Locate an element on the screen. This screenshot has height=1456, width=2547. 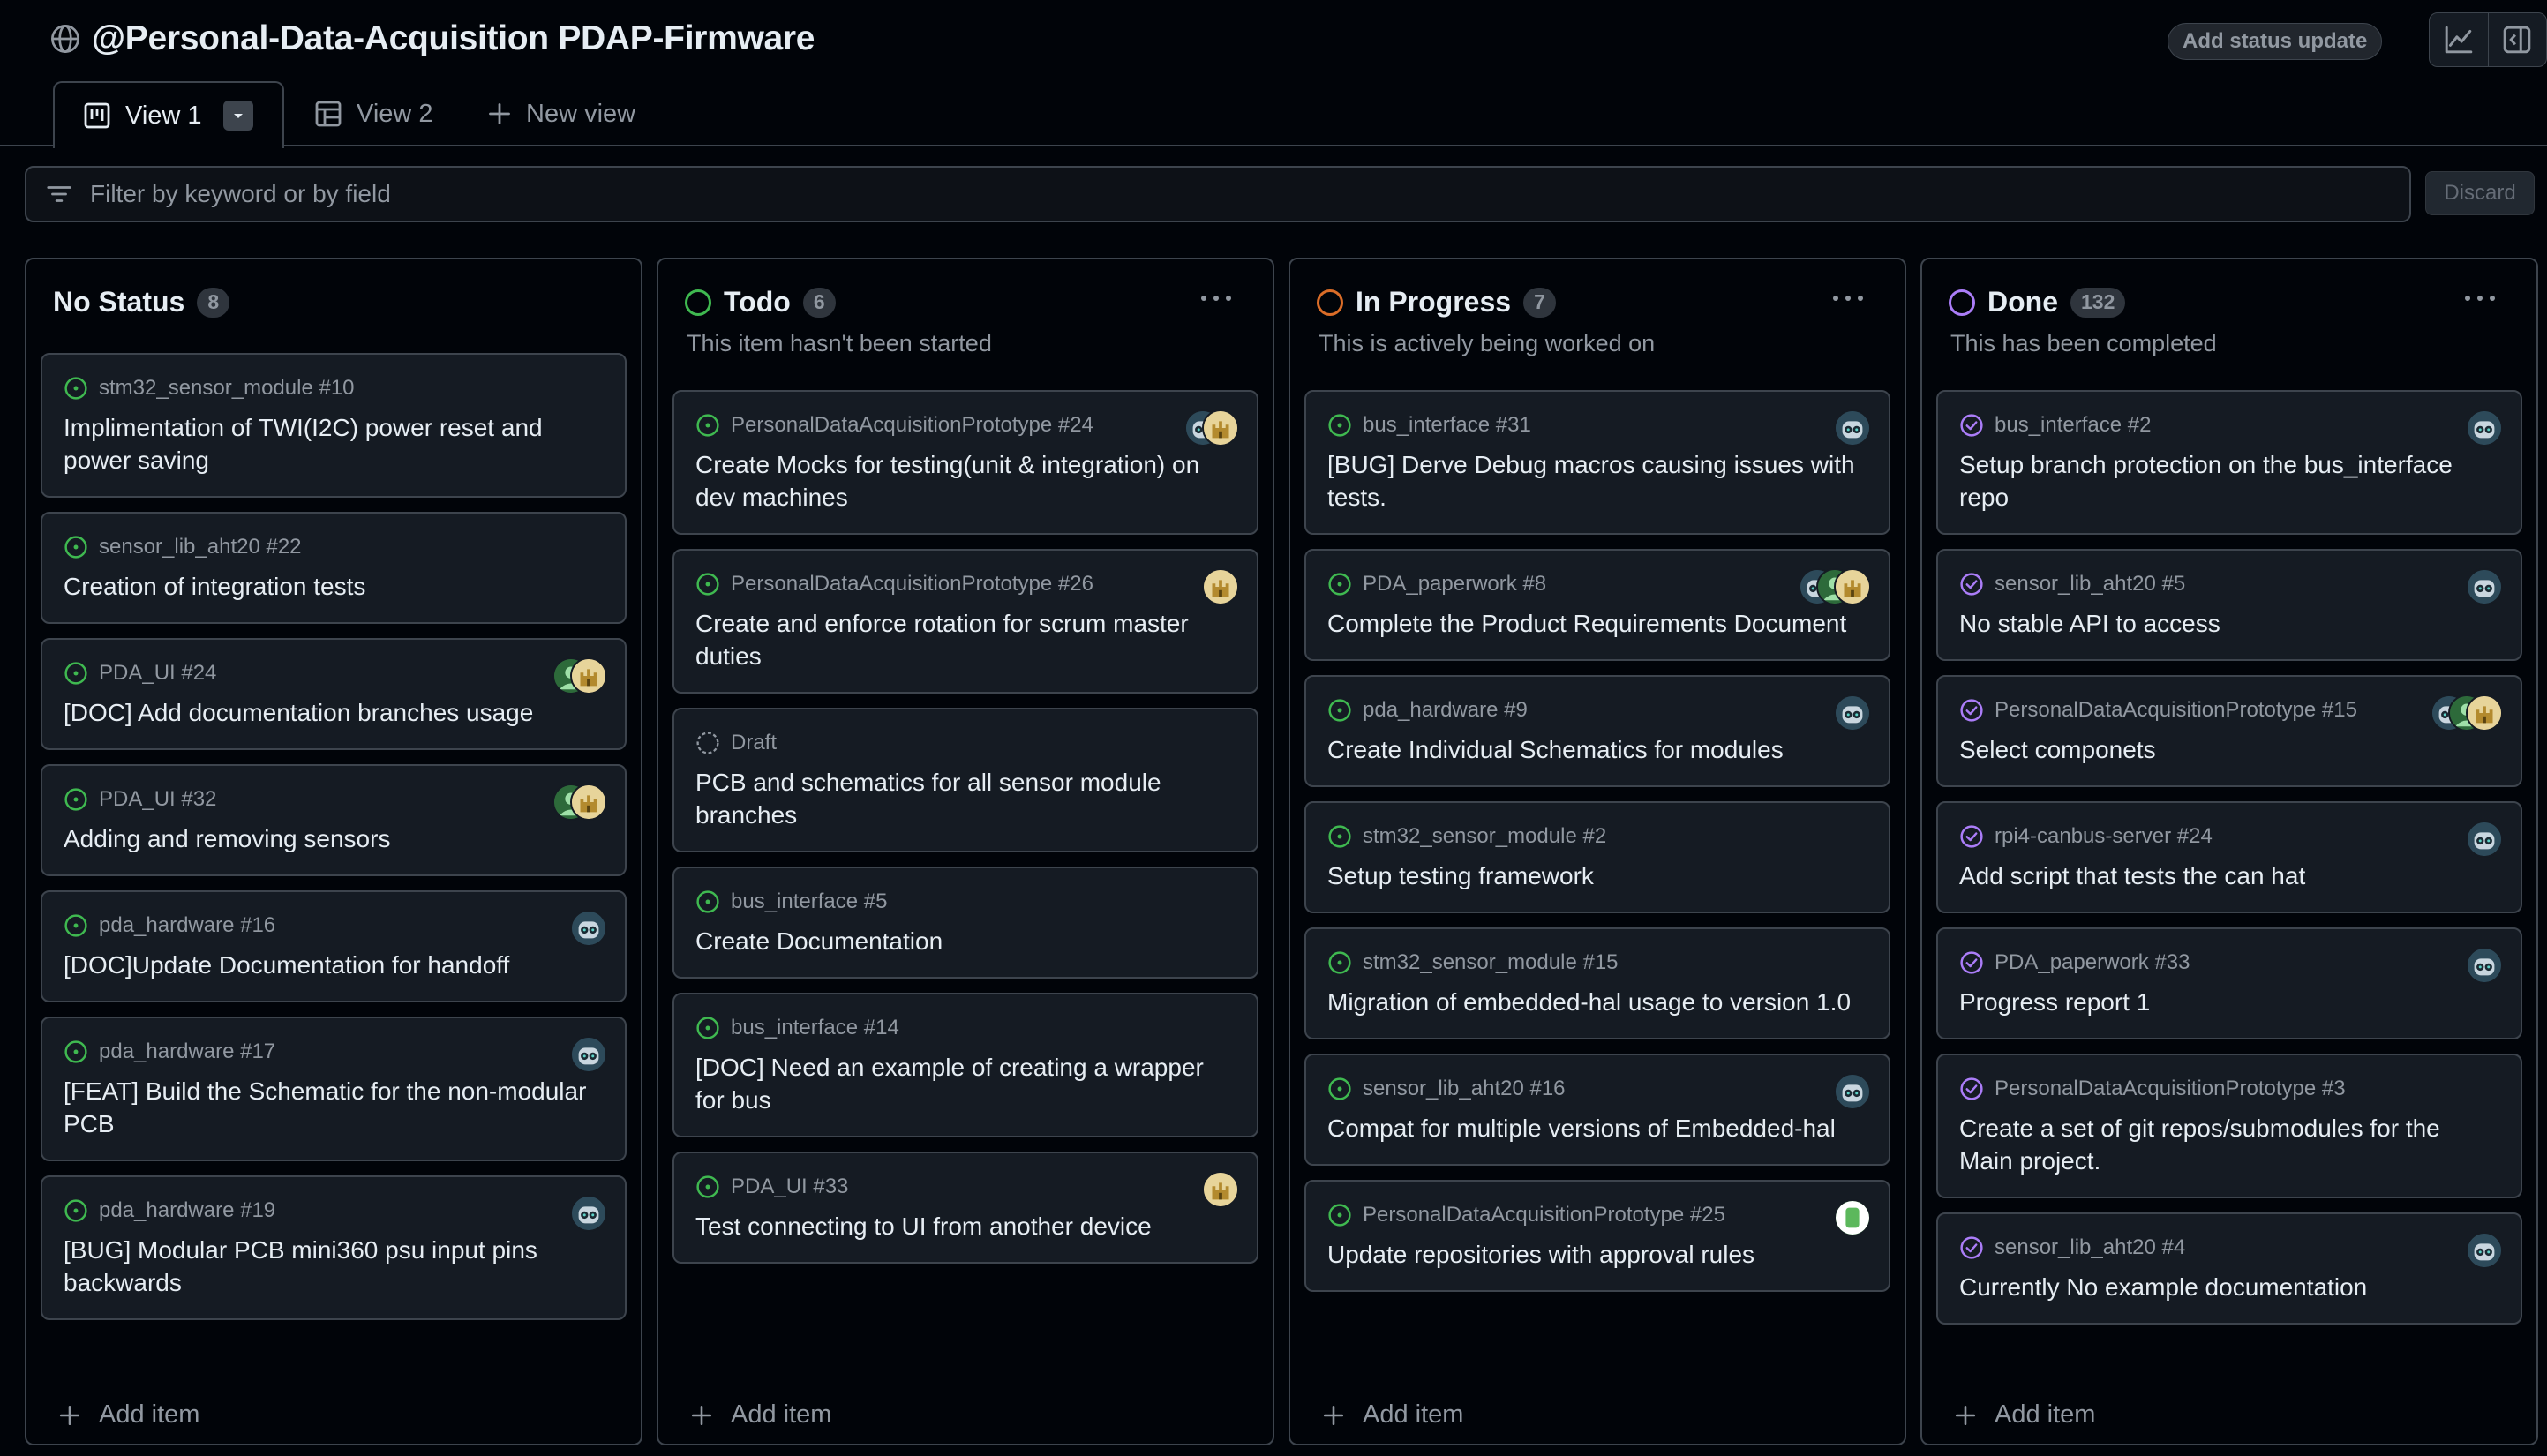
card-title: Add script that tests the can hat is located at coordinates (2229, 875).